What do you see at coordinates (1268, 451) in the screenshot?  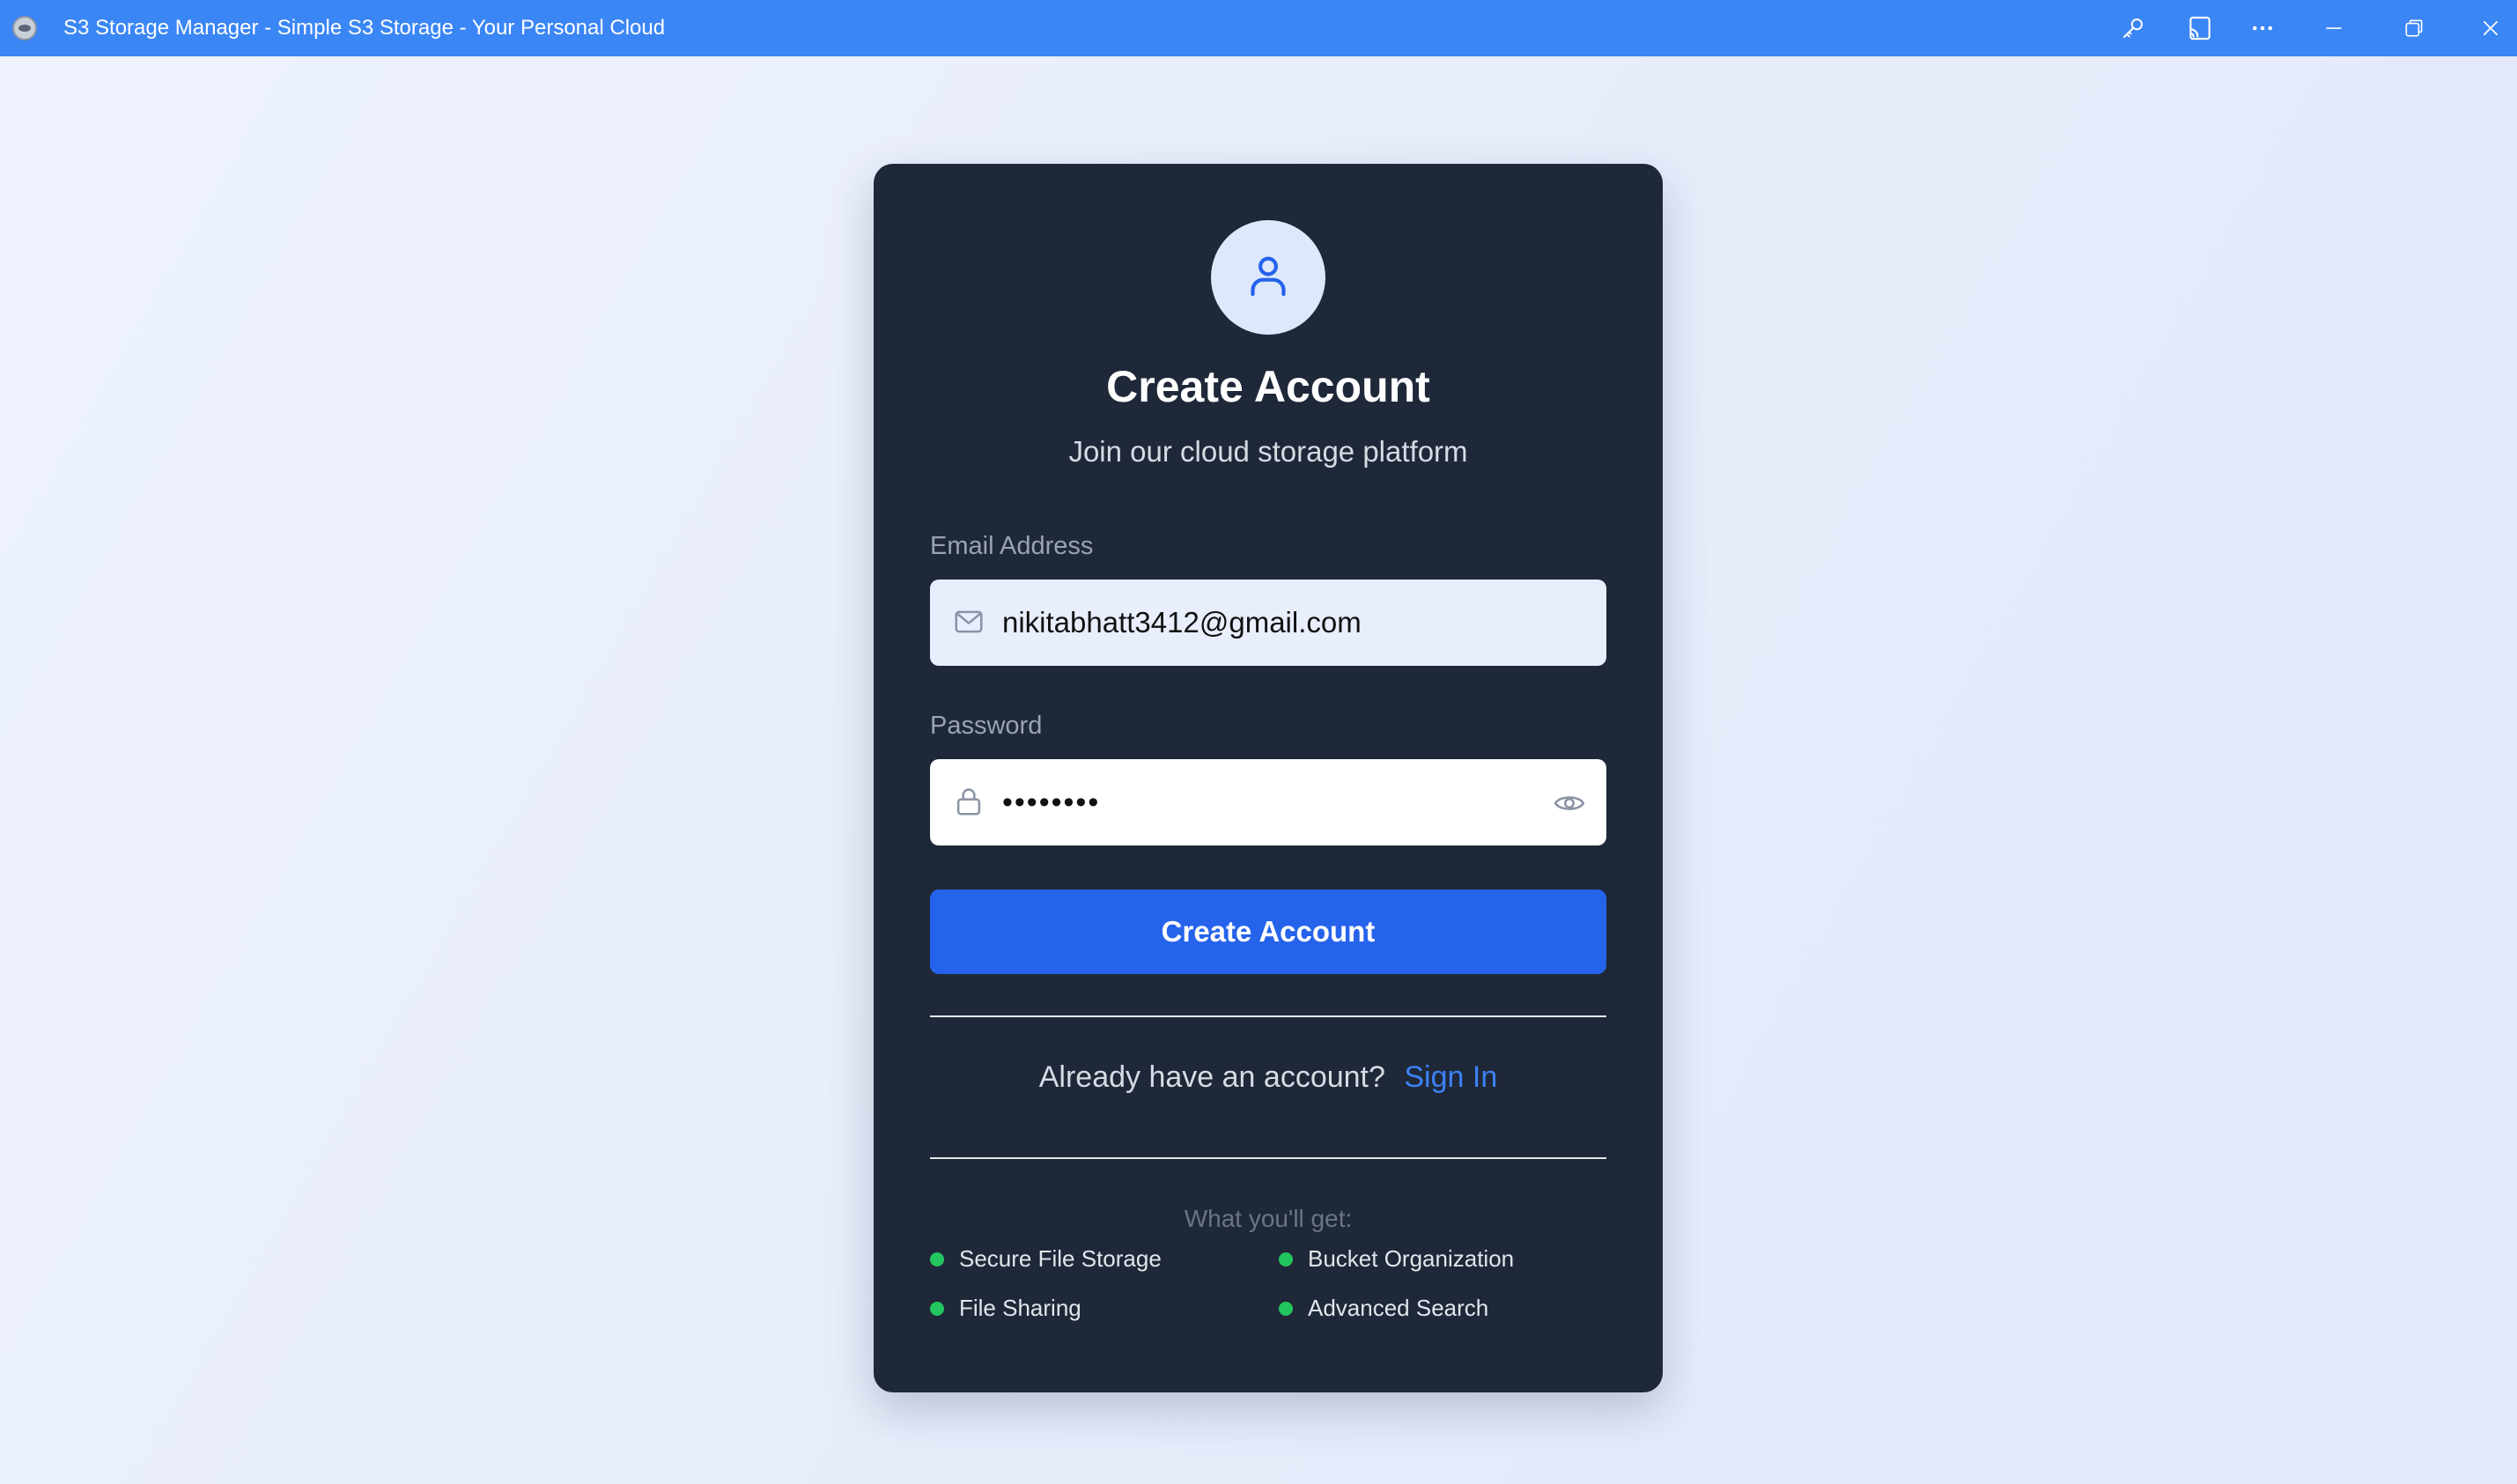 I see `page-subtitle: Join our cloud storage platform` at bounding box center [1268, 451].